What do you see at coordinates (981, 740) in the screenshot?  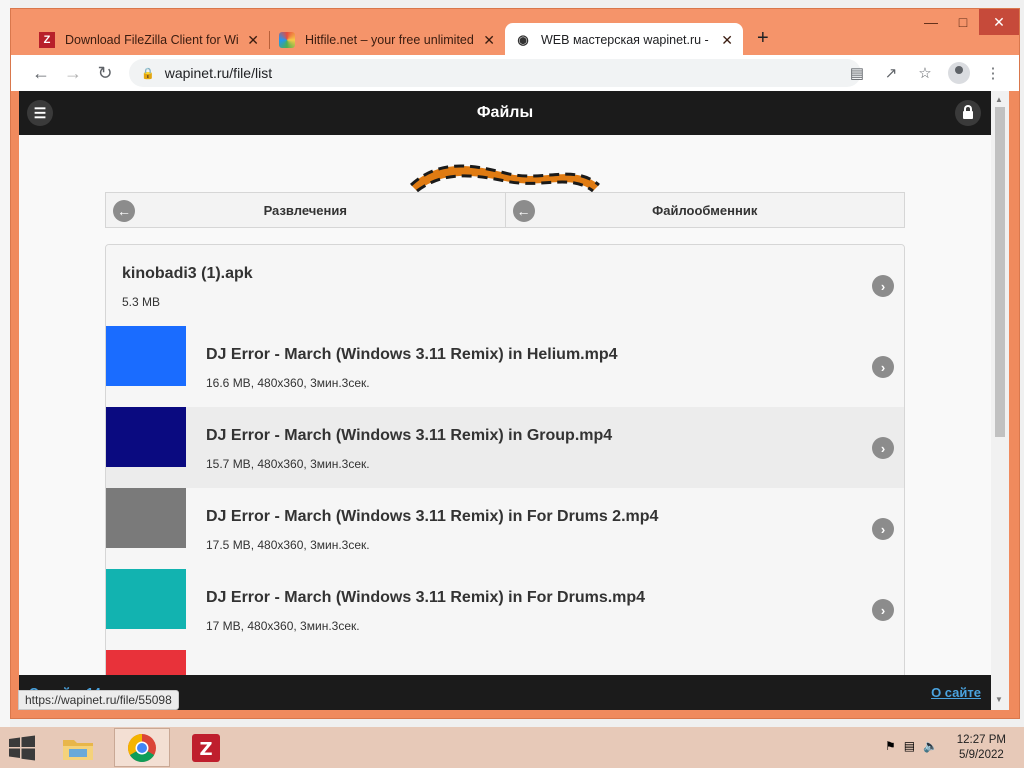 I see `clock-time: 12:27 PM` at bounding box center [981, 740].